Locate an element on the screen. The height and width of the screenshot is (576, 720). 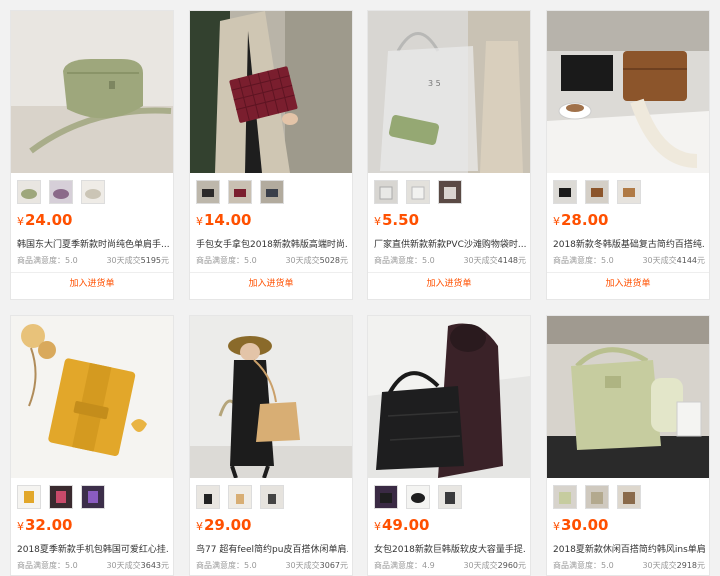
product-image-black-leather-tote is located at coordinates (449, 397).